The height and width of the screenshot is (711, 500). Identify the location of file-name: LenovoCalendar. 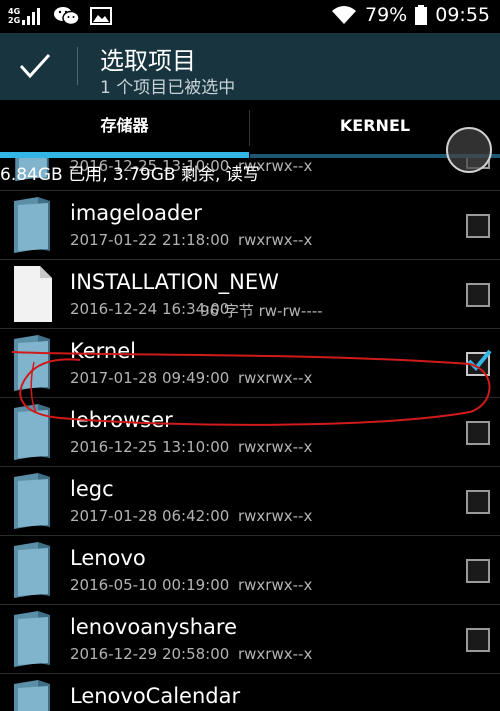
(155, 696).